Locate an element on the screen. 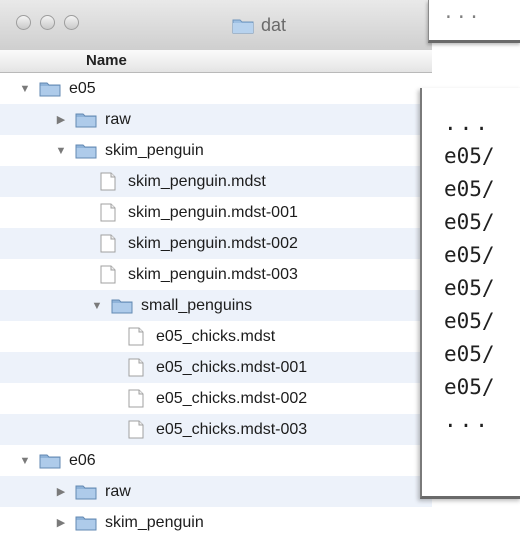  folder-row: ▼ skim_penguin is located at coordinates (216, 150).